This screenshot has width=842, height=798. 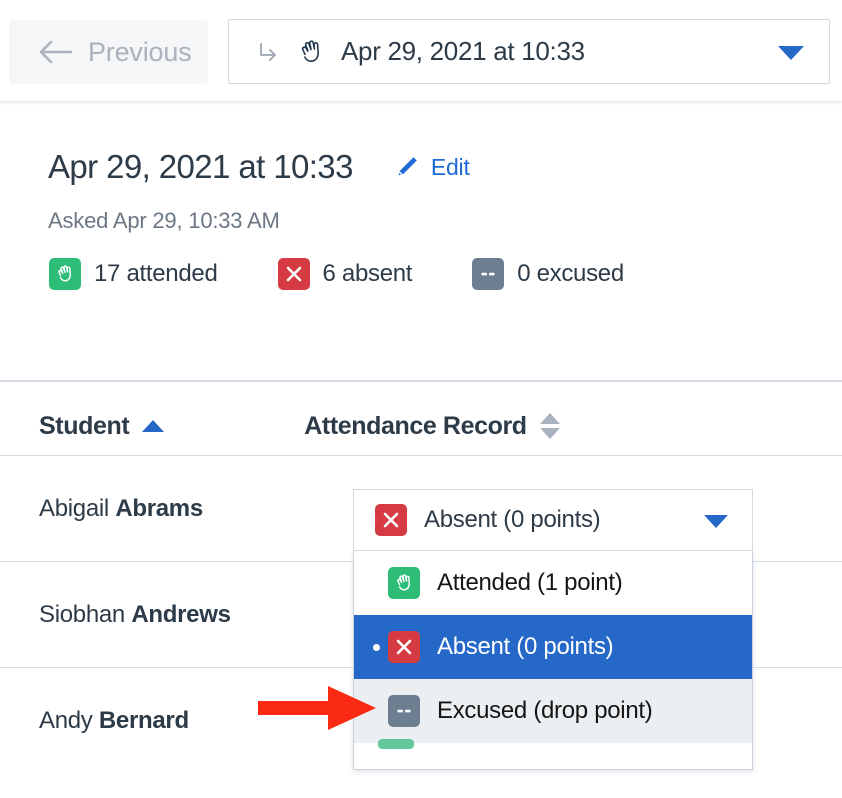 What do you see at coordinates (525, 646) in the screenshot?
I see `option-absent-label: Absent (0 points)` at bounding box center [525, 646].